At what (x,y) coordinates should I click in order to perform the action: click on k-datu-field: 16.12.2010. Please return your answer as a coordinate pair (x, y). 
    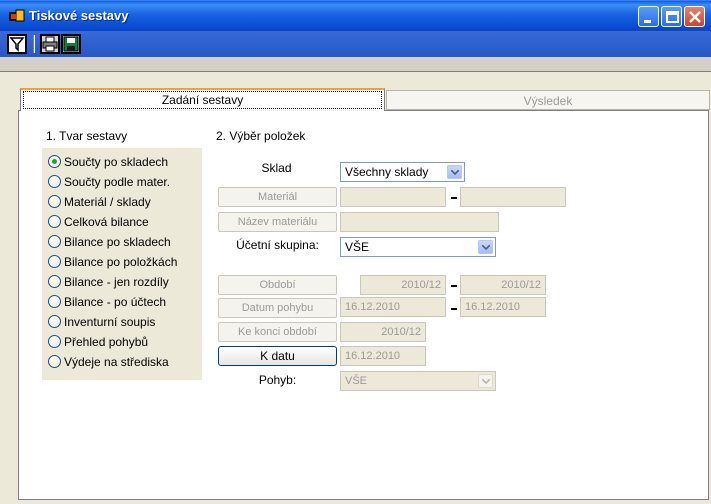
    Looking at the image, I should click on (383, 356).